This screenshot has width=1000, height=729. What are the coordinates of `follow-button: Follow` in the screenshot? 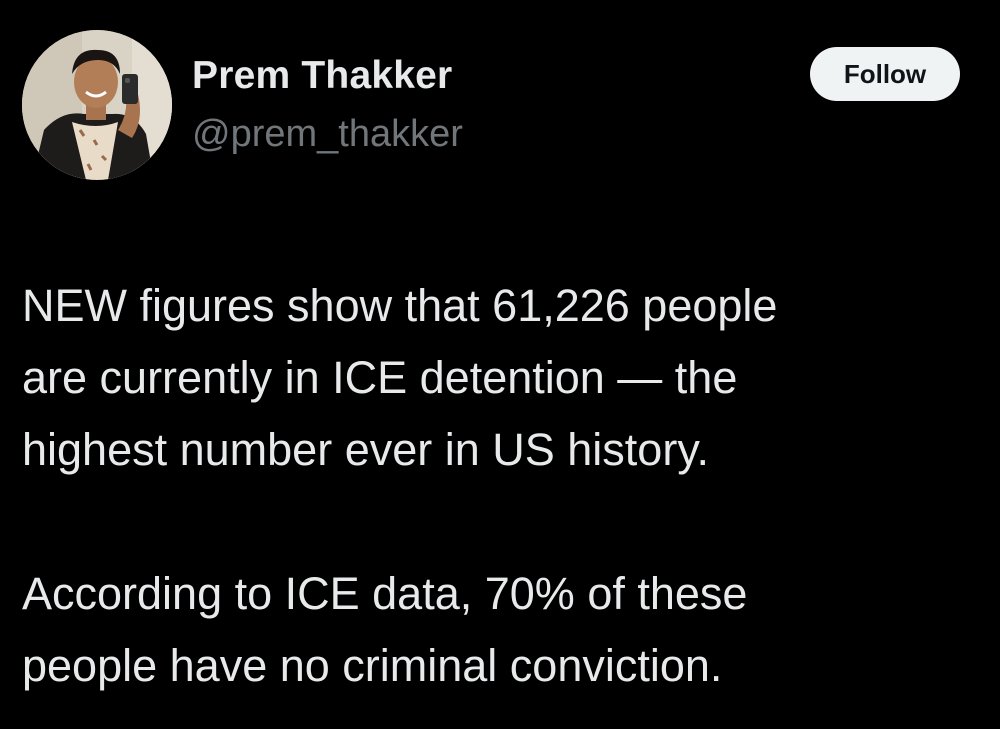 It's located at (885, 74).